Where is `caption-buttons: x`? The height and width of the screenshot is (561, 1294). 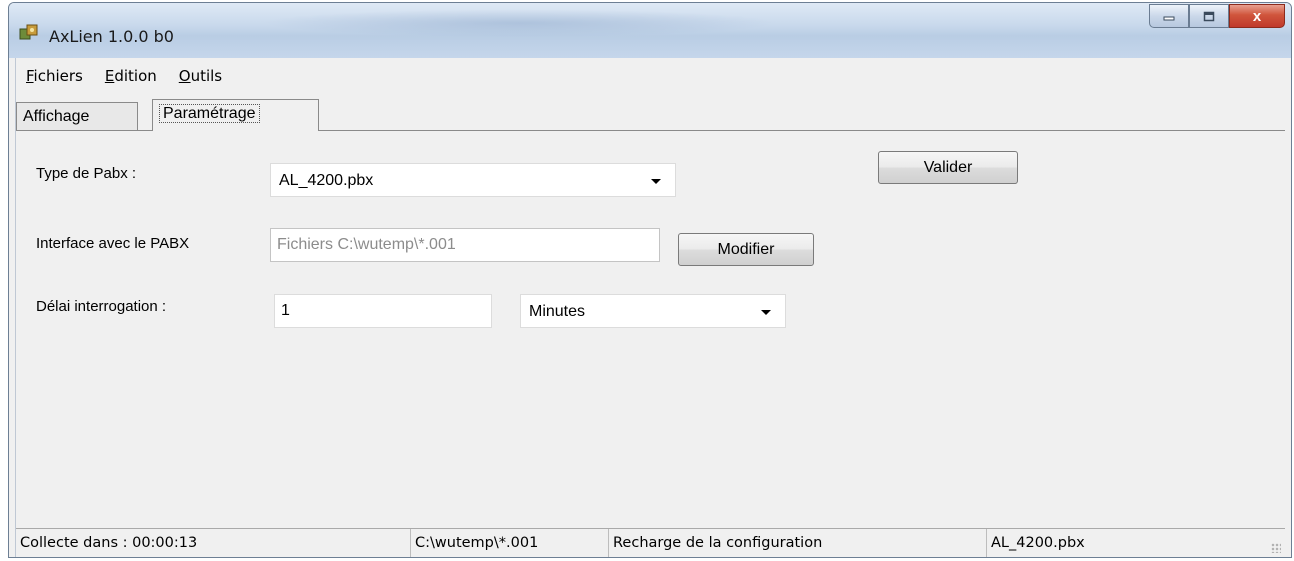
caption-buttons: x is located at coordinates (1217, 17).